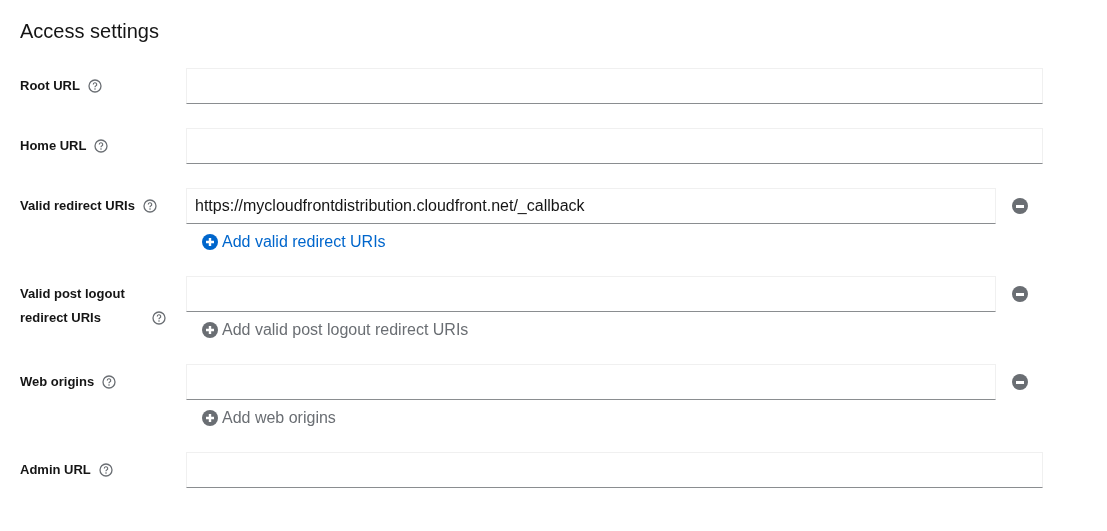  Describe the element at coordinates (53, 146) in the screenshot. I see `field-label: Home URL` at that location.